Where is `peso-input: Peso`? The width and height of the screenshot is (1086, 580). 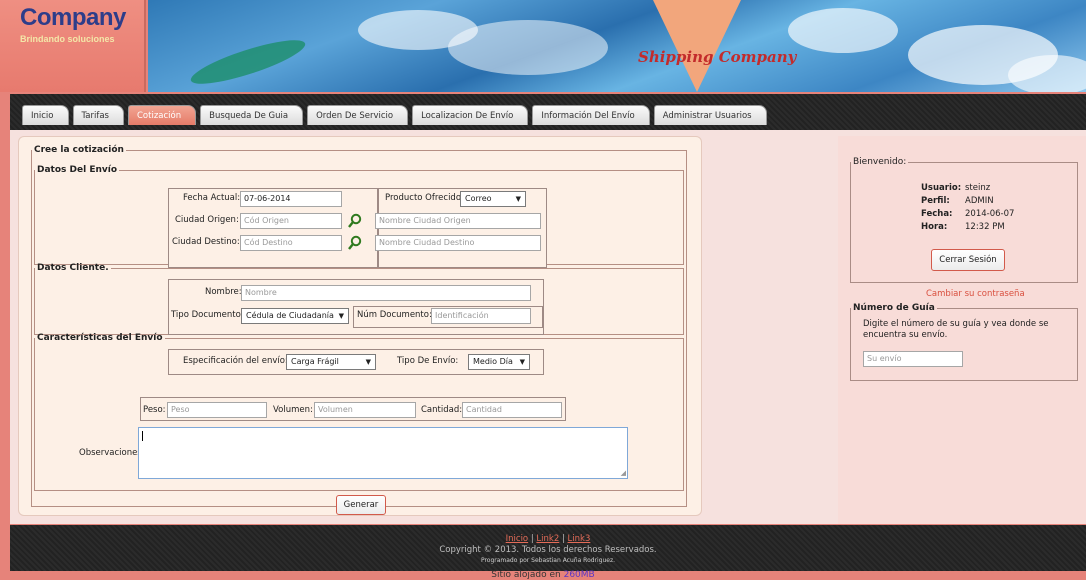
peso-input: Peso is located at coordinates (217, 410).